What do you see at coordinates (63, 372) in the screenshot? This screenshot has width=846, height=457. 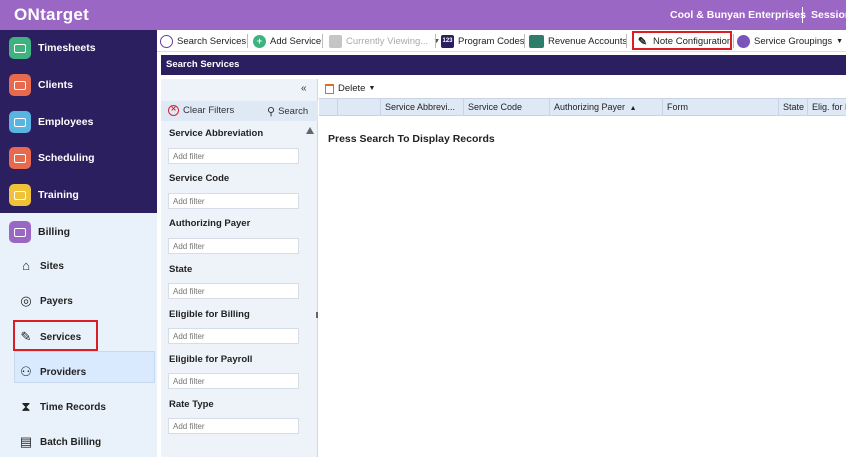 I see `sidebar-subitem-label: Providers` at bounding box center [63, 372].